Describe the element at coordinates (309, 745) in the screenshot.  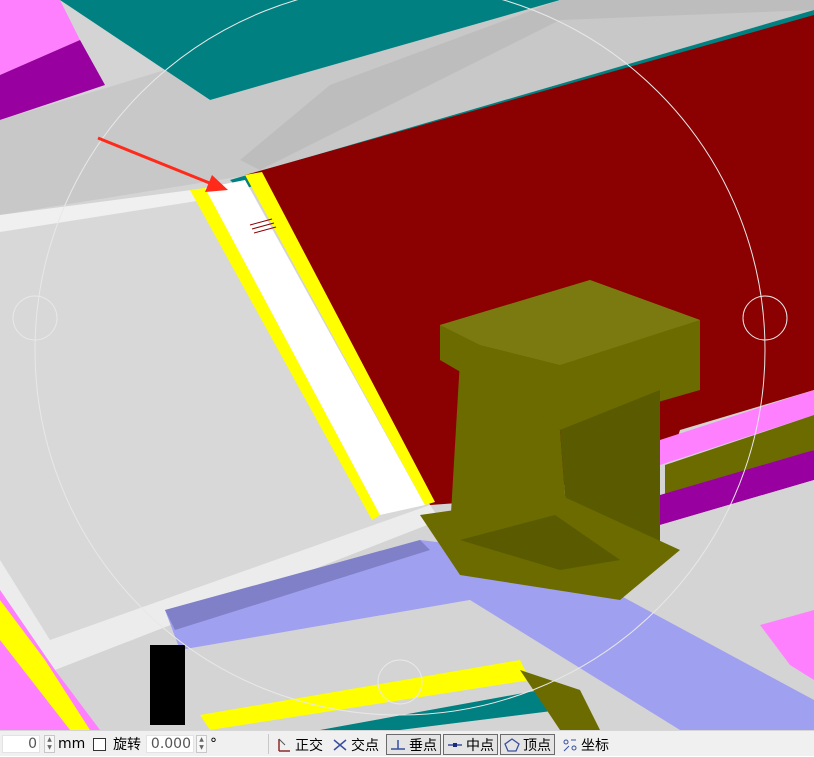
I see `snap-orthogonal-label: 正交` at that location.